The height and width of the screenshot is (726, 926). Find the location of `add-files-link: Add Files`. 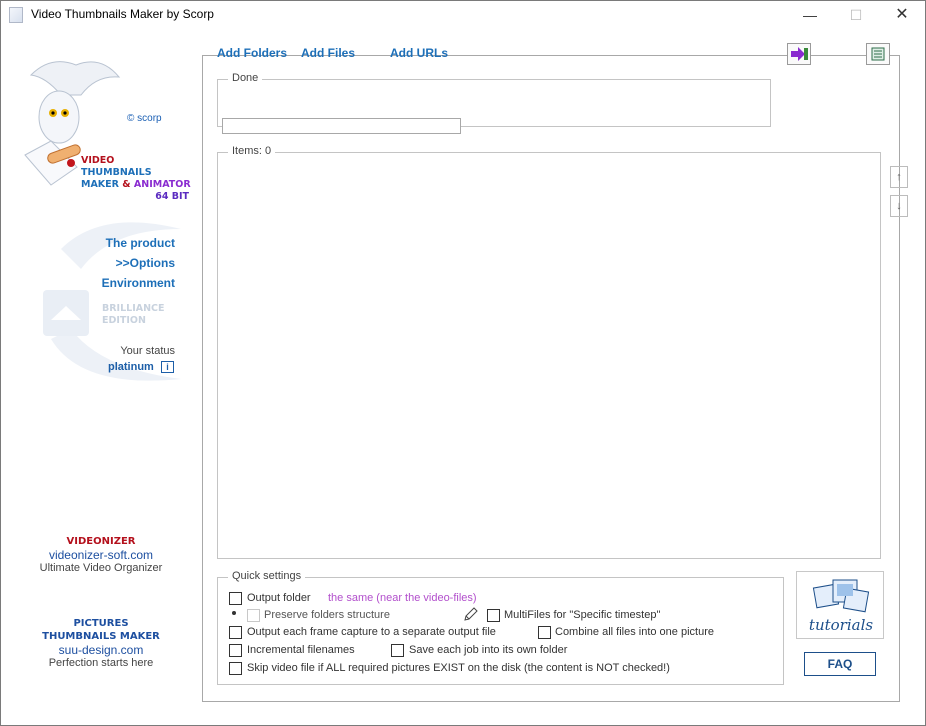

add-files-link: Add Files is located at coordinates (328, 53).